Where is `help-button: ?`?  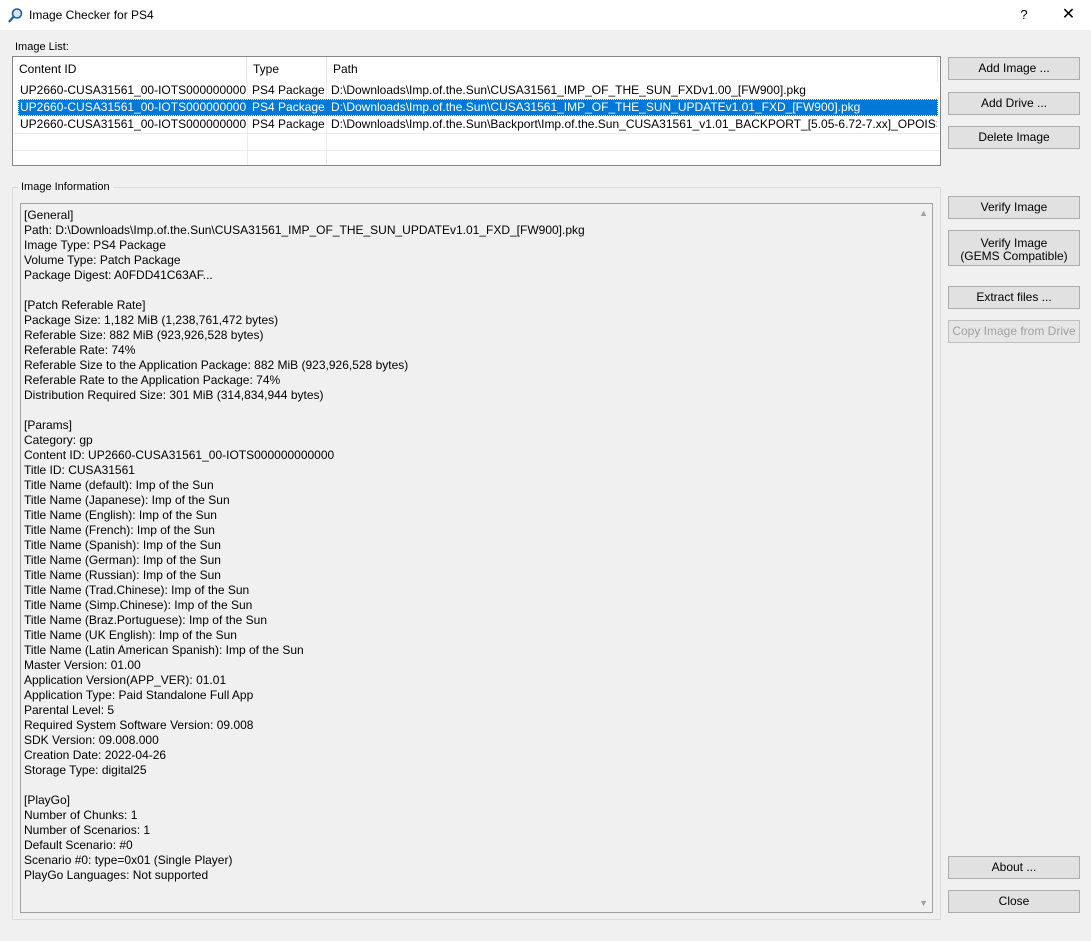
help-button: ? is located at coordinates (1024, 15).